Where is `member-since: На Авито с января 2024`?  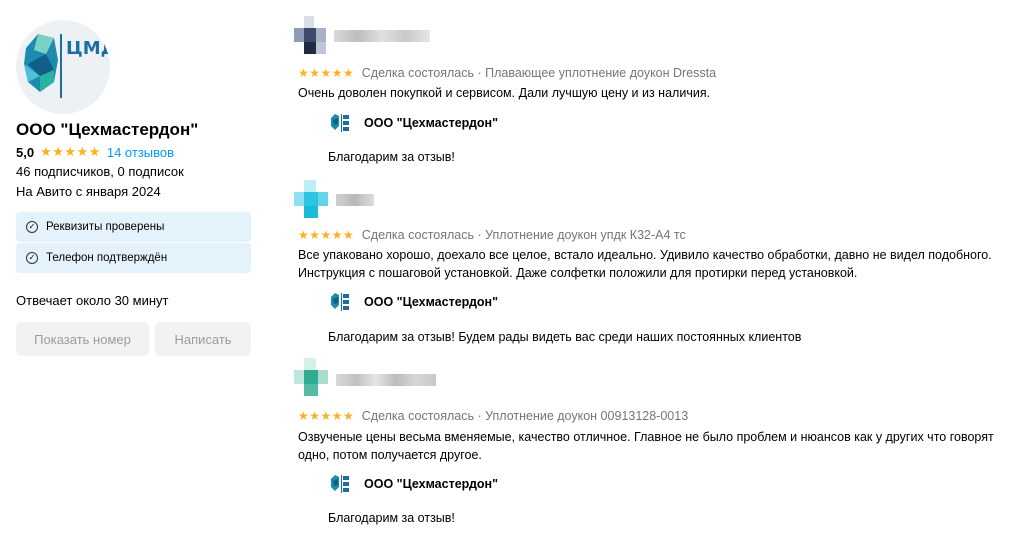
member-since: На Авито с января 2024 is located at coordinates (88, 191).